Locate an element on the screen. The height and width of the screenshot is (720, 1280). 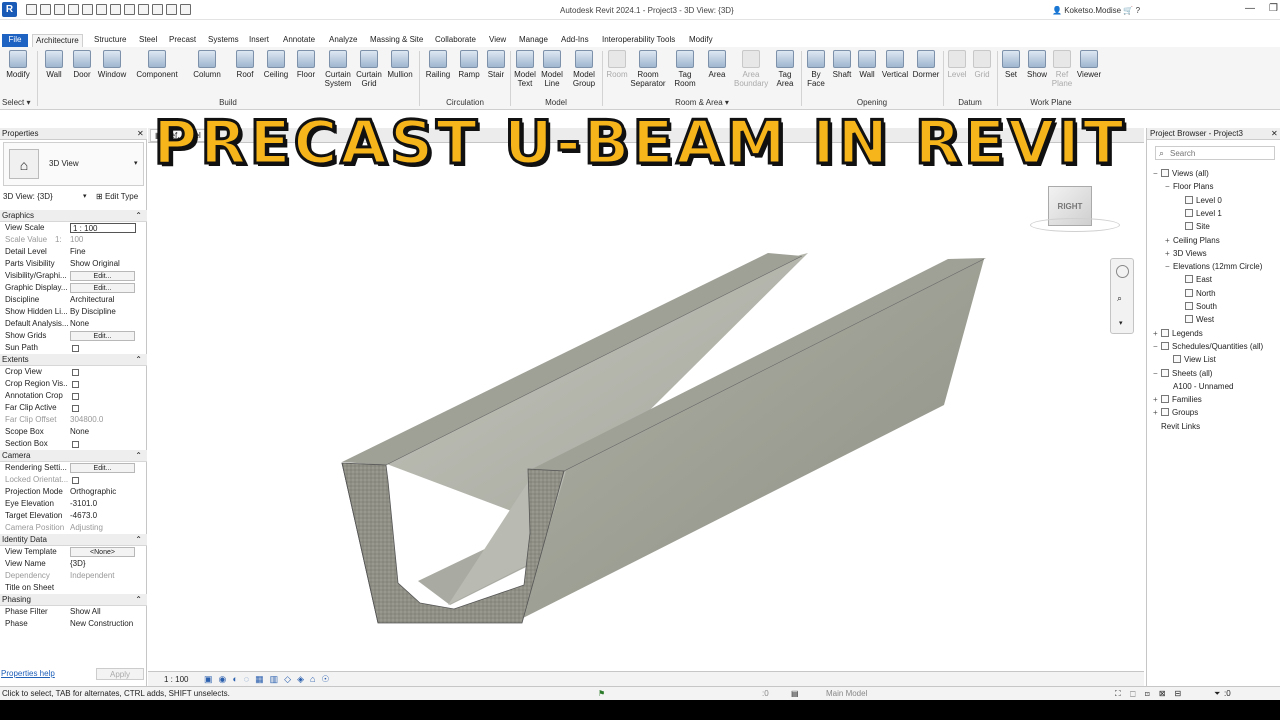
door-button: Door is located at coordinates (82, 64).